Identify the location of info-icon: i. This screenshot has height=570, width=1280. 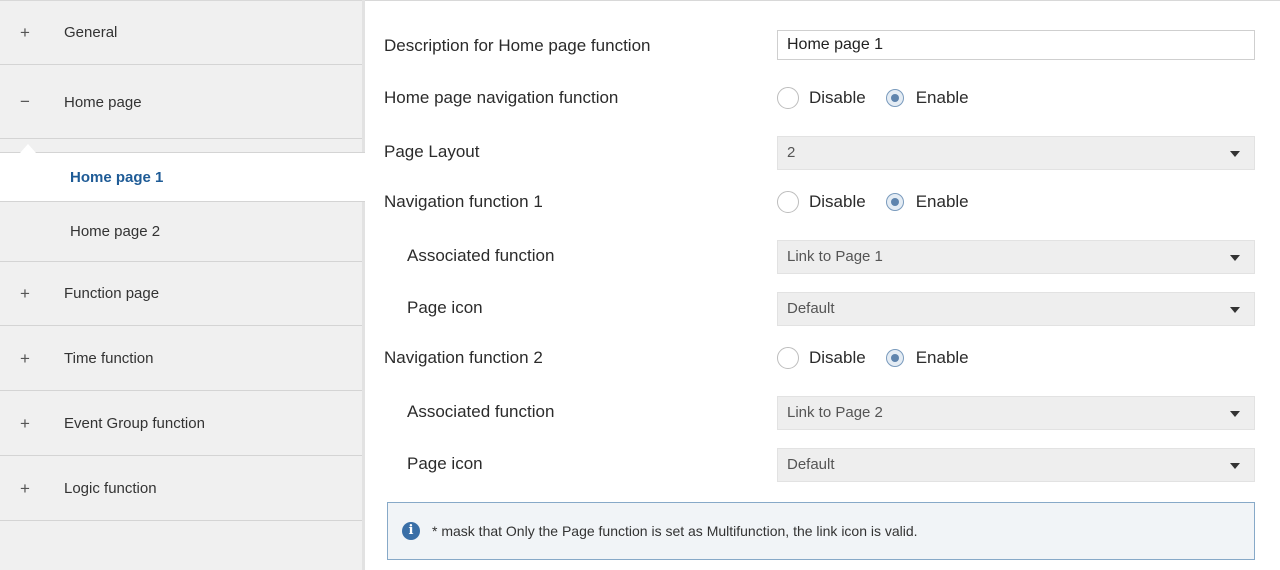
(411, 531).